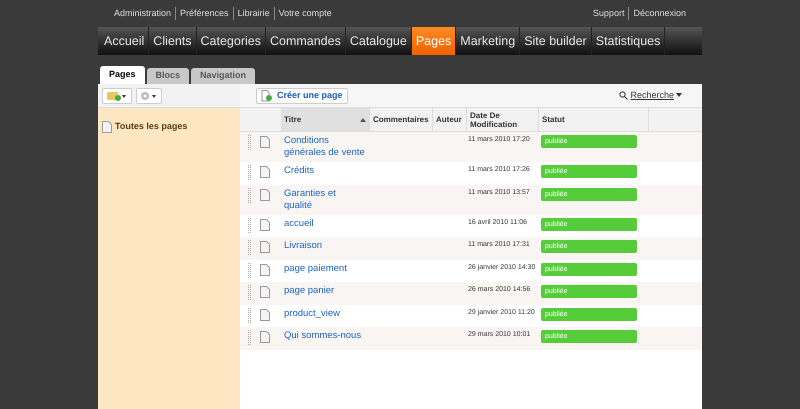  What do you see at coordinates (267, 96) in the screenshot?
I see `add-page-icon` at bounding box center [267, 96].